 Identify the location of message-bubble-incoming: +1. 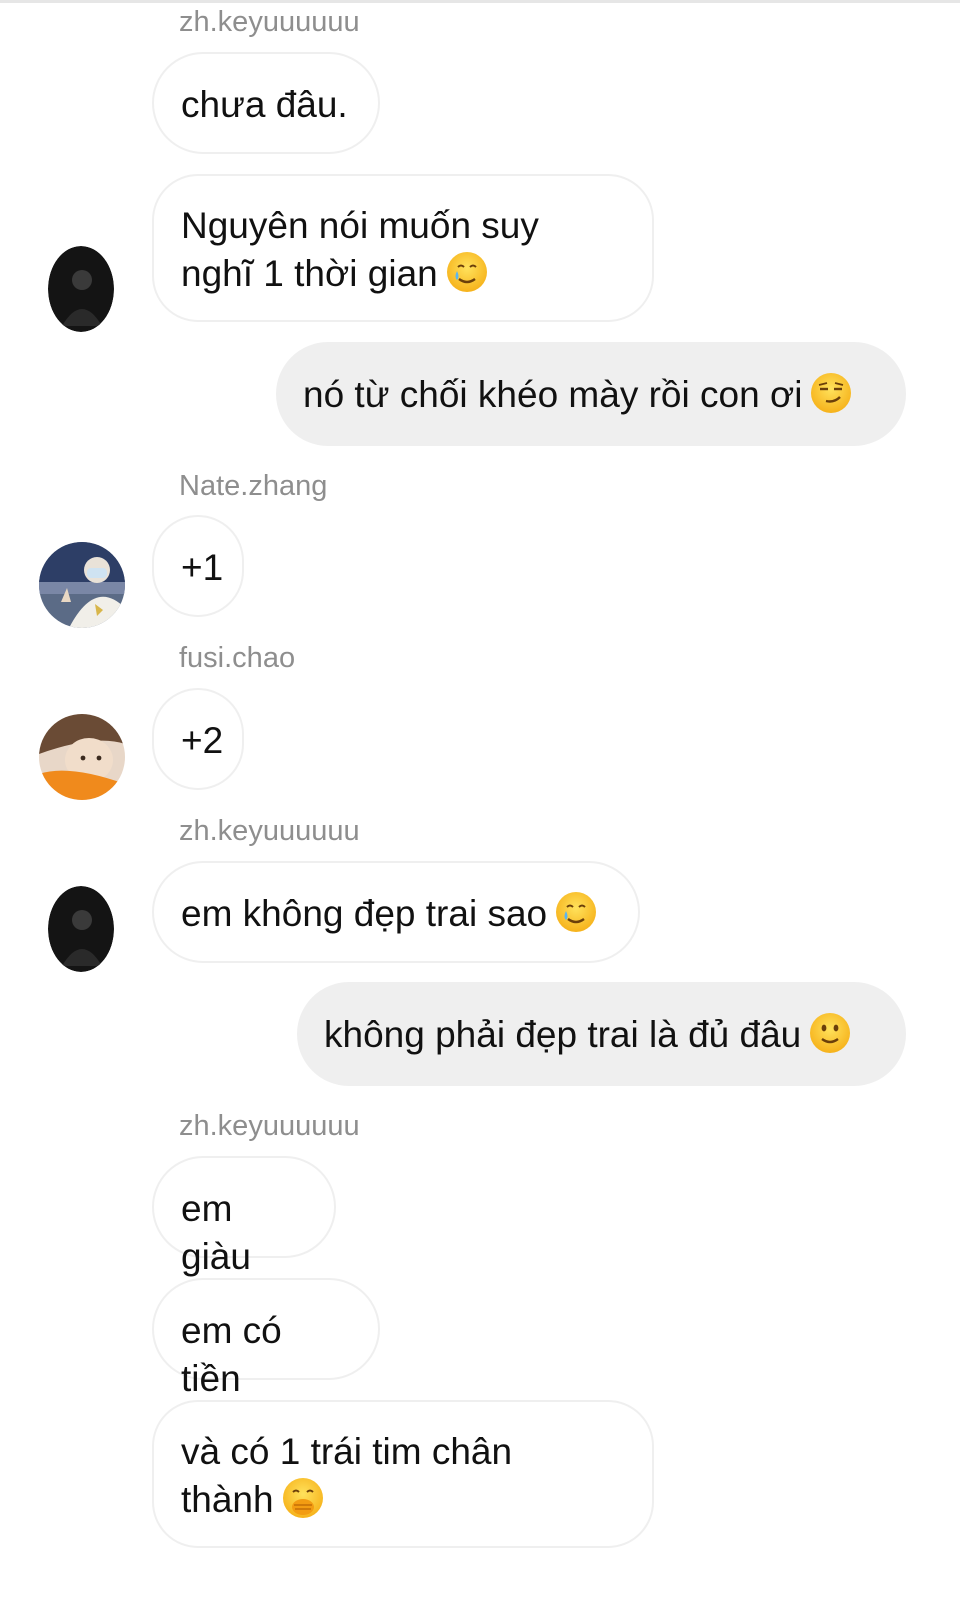
(198, 566).